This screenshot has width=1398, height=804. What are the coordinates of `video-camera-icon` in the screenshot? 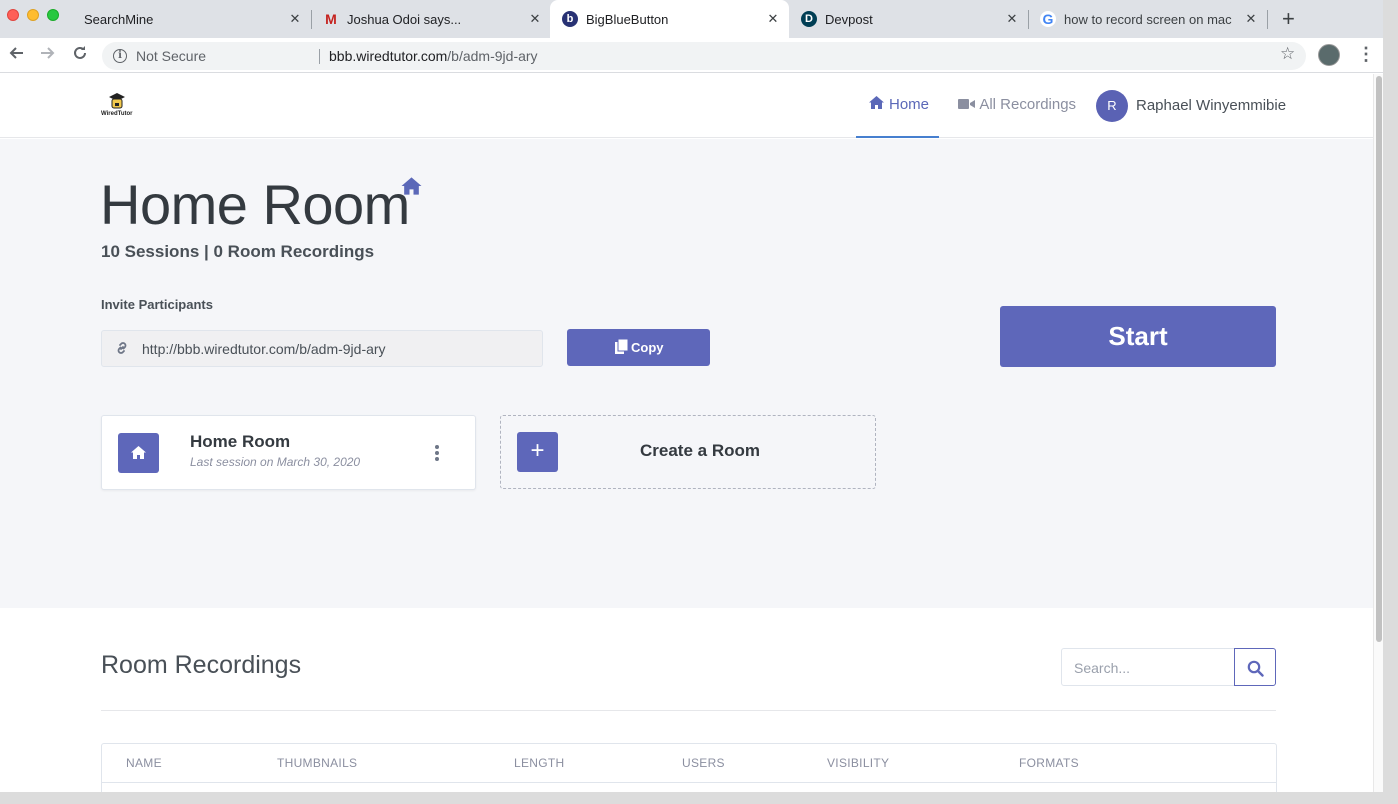 It's located at (966, 104).